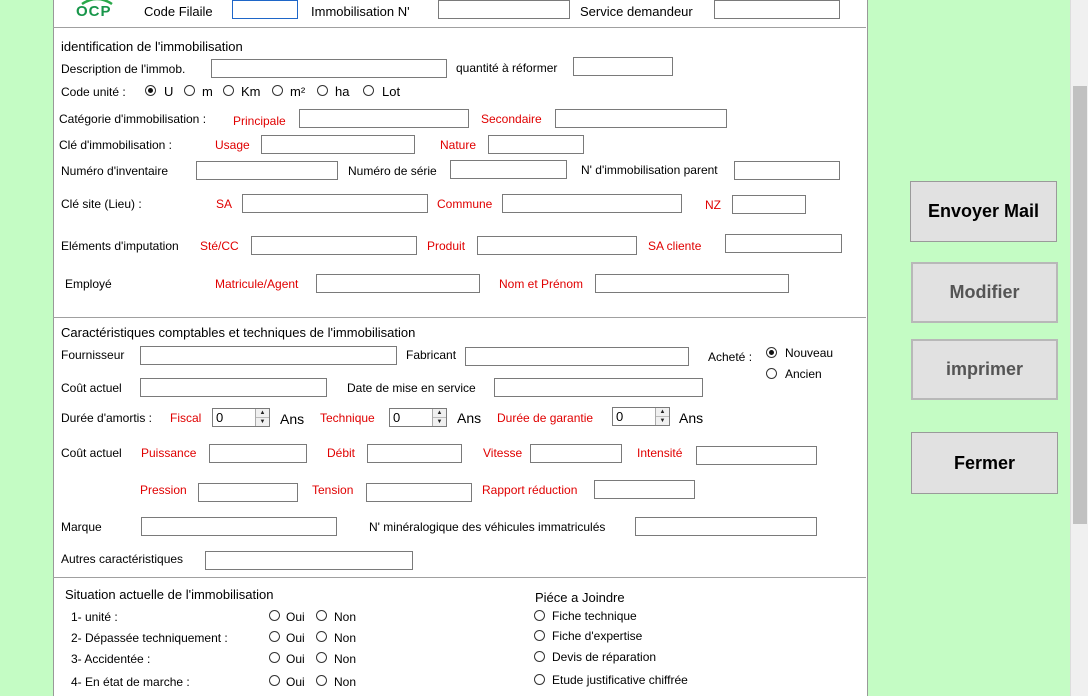  Describe the element at coordinates (322, 90) in the screenshot. I see `unit-radio-ha` at that location.